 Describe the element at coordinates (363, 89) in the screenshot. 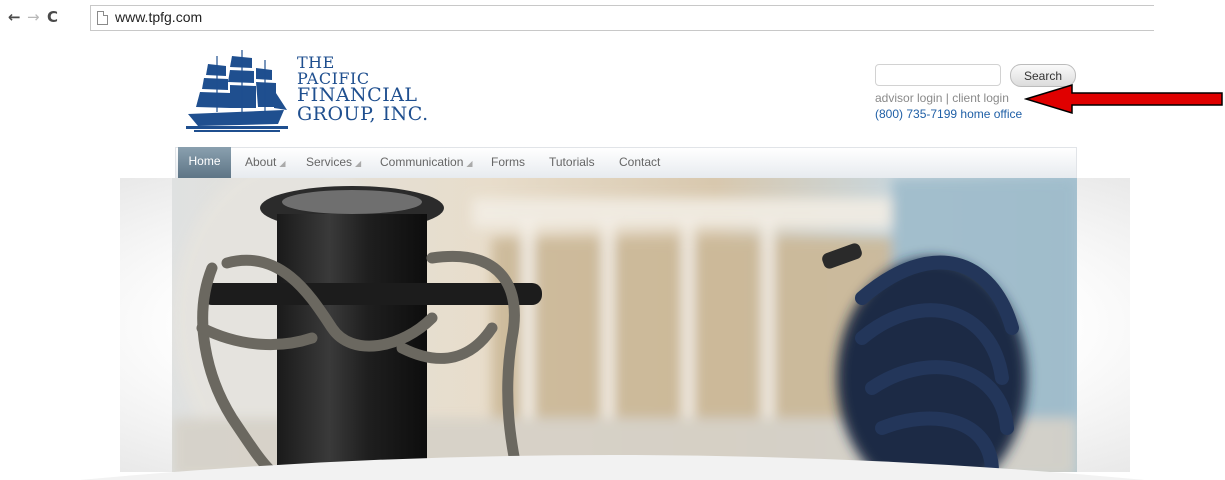

I see `company-logo-text: THE PACIFIC FINANCIAL GROUP, INC.` at that location.